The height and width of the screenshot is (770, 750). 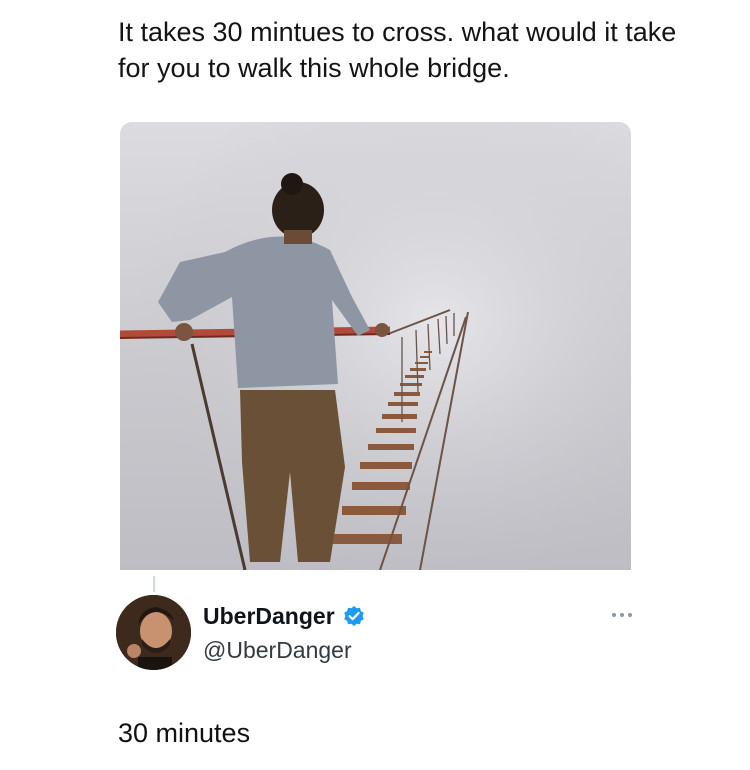 What do you see at coordinates (622, 615) in the screenshot?
I see `more-options-icon` at bounding box center [622, 615].